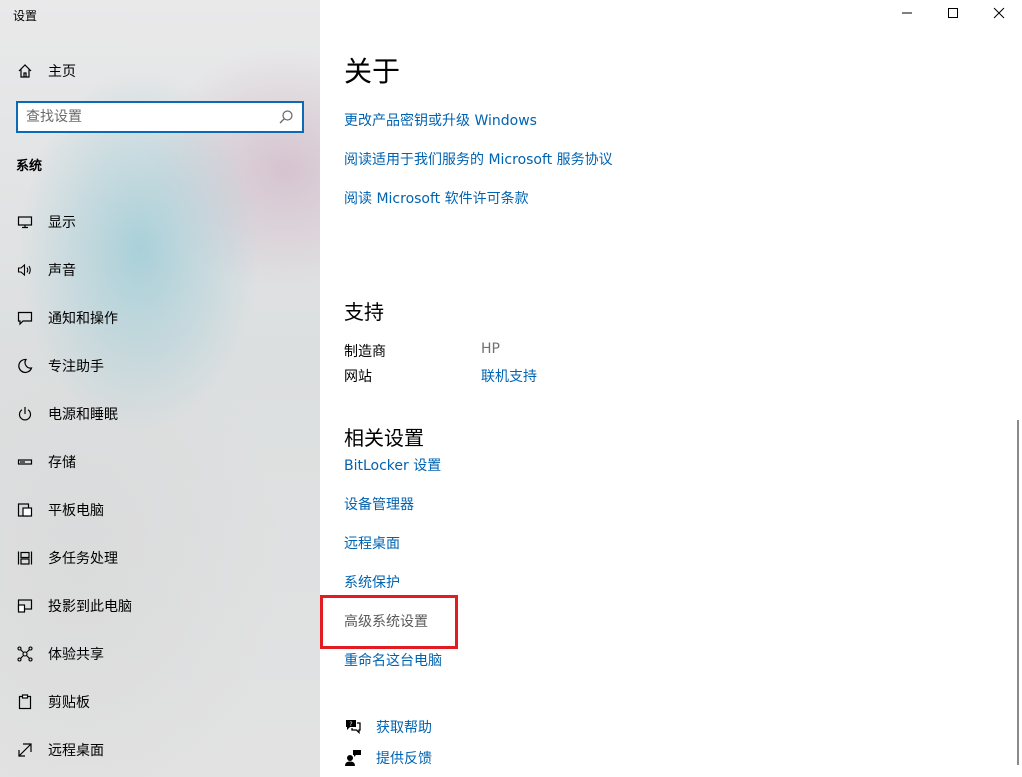 The width and height of the screenshot is (1022, 777). I want to click on power-icon, so click(25, 414).